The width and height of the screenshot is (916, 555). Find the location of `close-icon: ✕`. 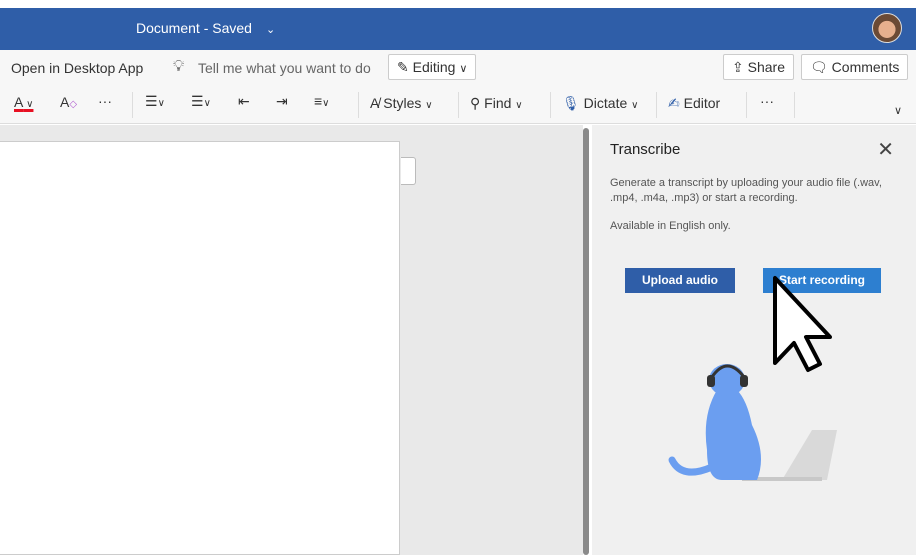

close-icon: ✕ is located at coordinates (885, 149).